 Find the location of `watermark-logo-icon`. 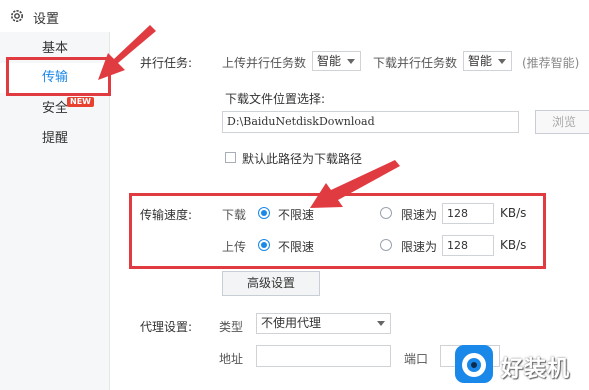

watermark-logo-icon is located at coordinates (474, 364).